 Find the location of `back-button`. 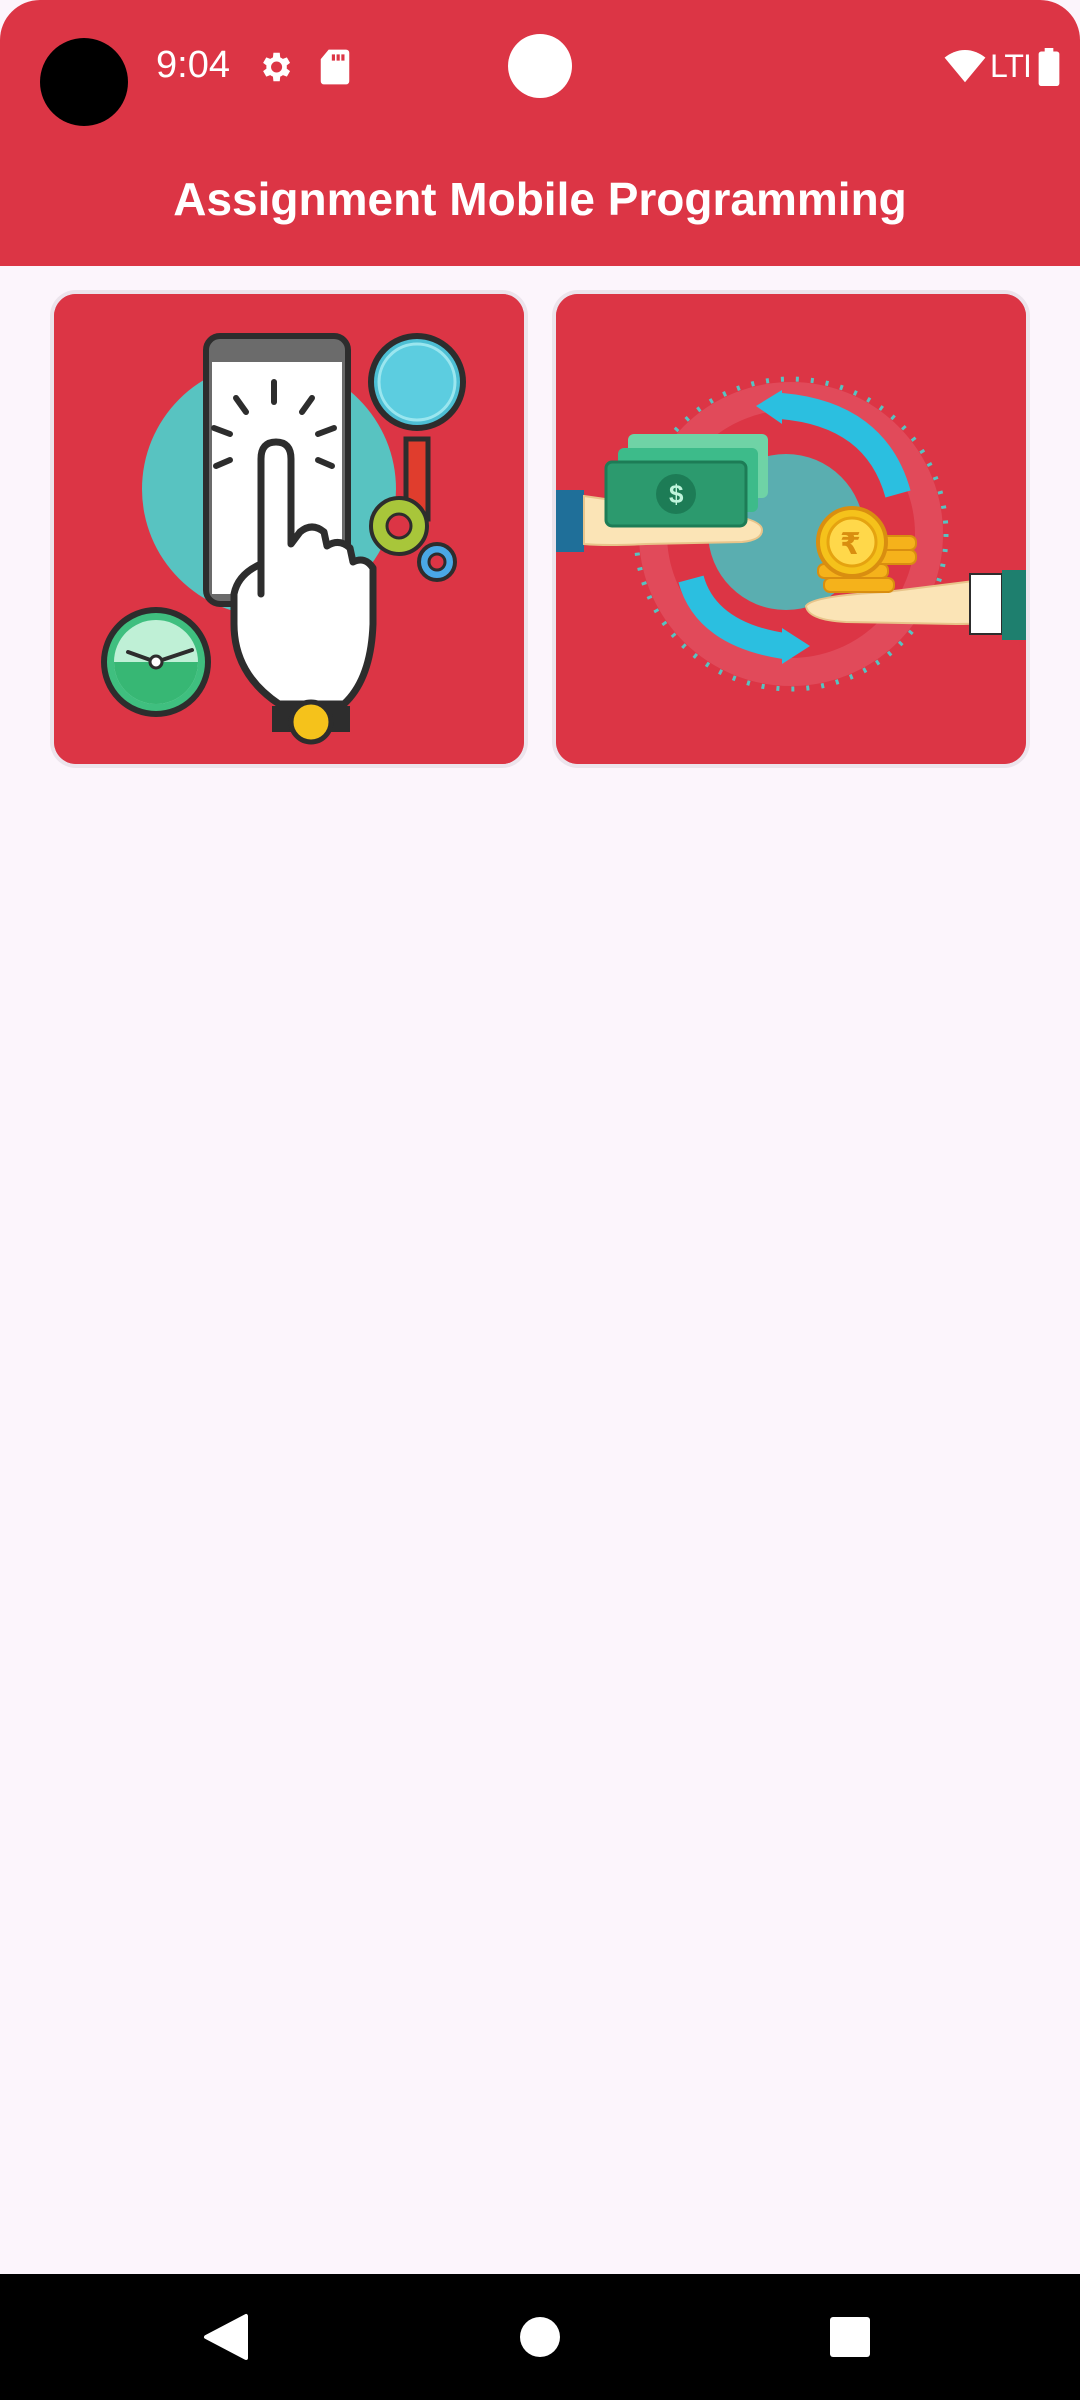

back-button is located at coordinates (226, 2337).